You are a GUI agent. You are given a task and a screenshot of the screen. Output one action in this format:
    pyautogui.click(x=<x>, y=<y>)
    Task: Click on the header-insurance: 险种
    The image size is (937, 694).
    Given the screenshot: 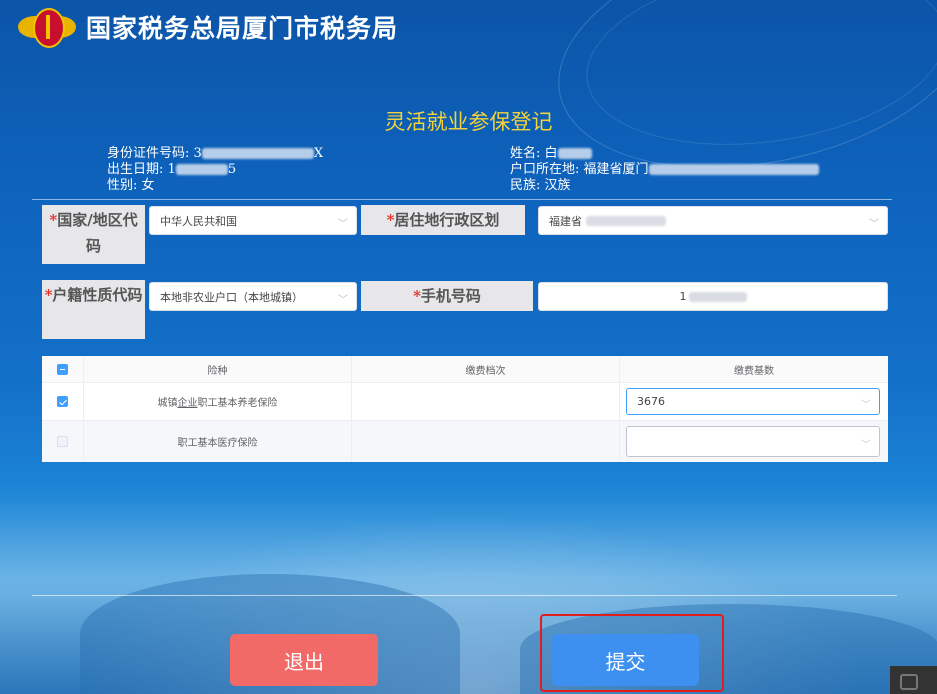 What is the action you would take?
    pyautogui.click(x=218, y=369)
    